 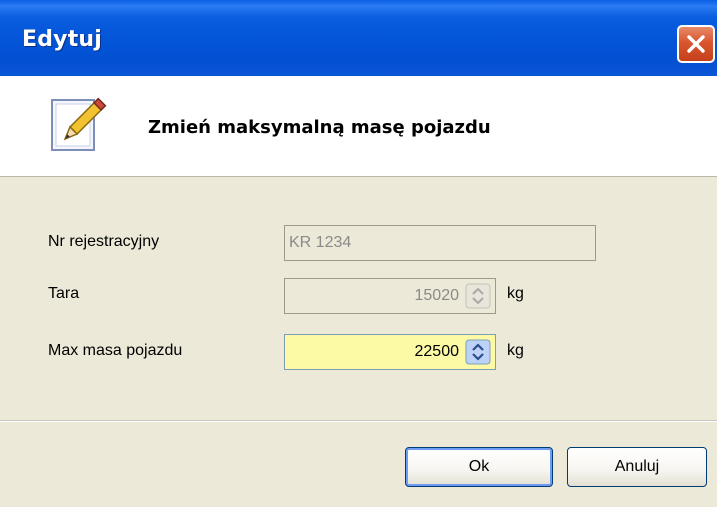 I want to click on tare-label: Tara, so click(x=64, y=293).